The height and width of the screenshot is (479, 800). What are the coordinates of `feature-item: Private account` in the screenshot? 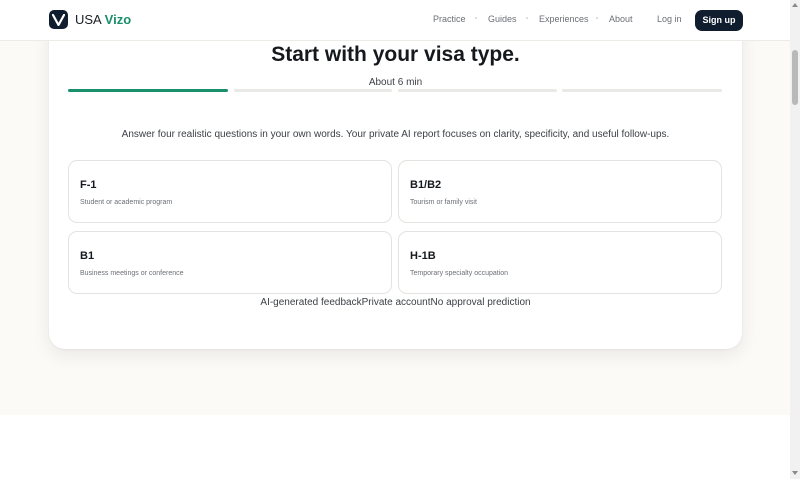 It's located at (396, 302).